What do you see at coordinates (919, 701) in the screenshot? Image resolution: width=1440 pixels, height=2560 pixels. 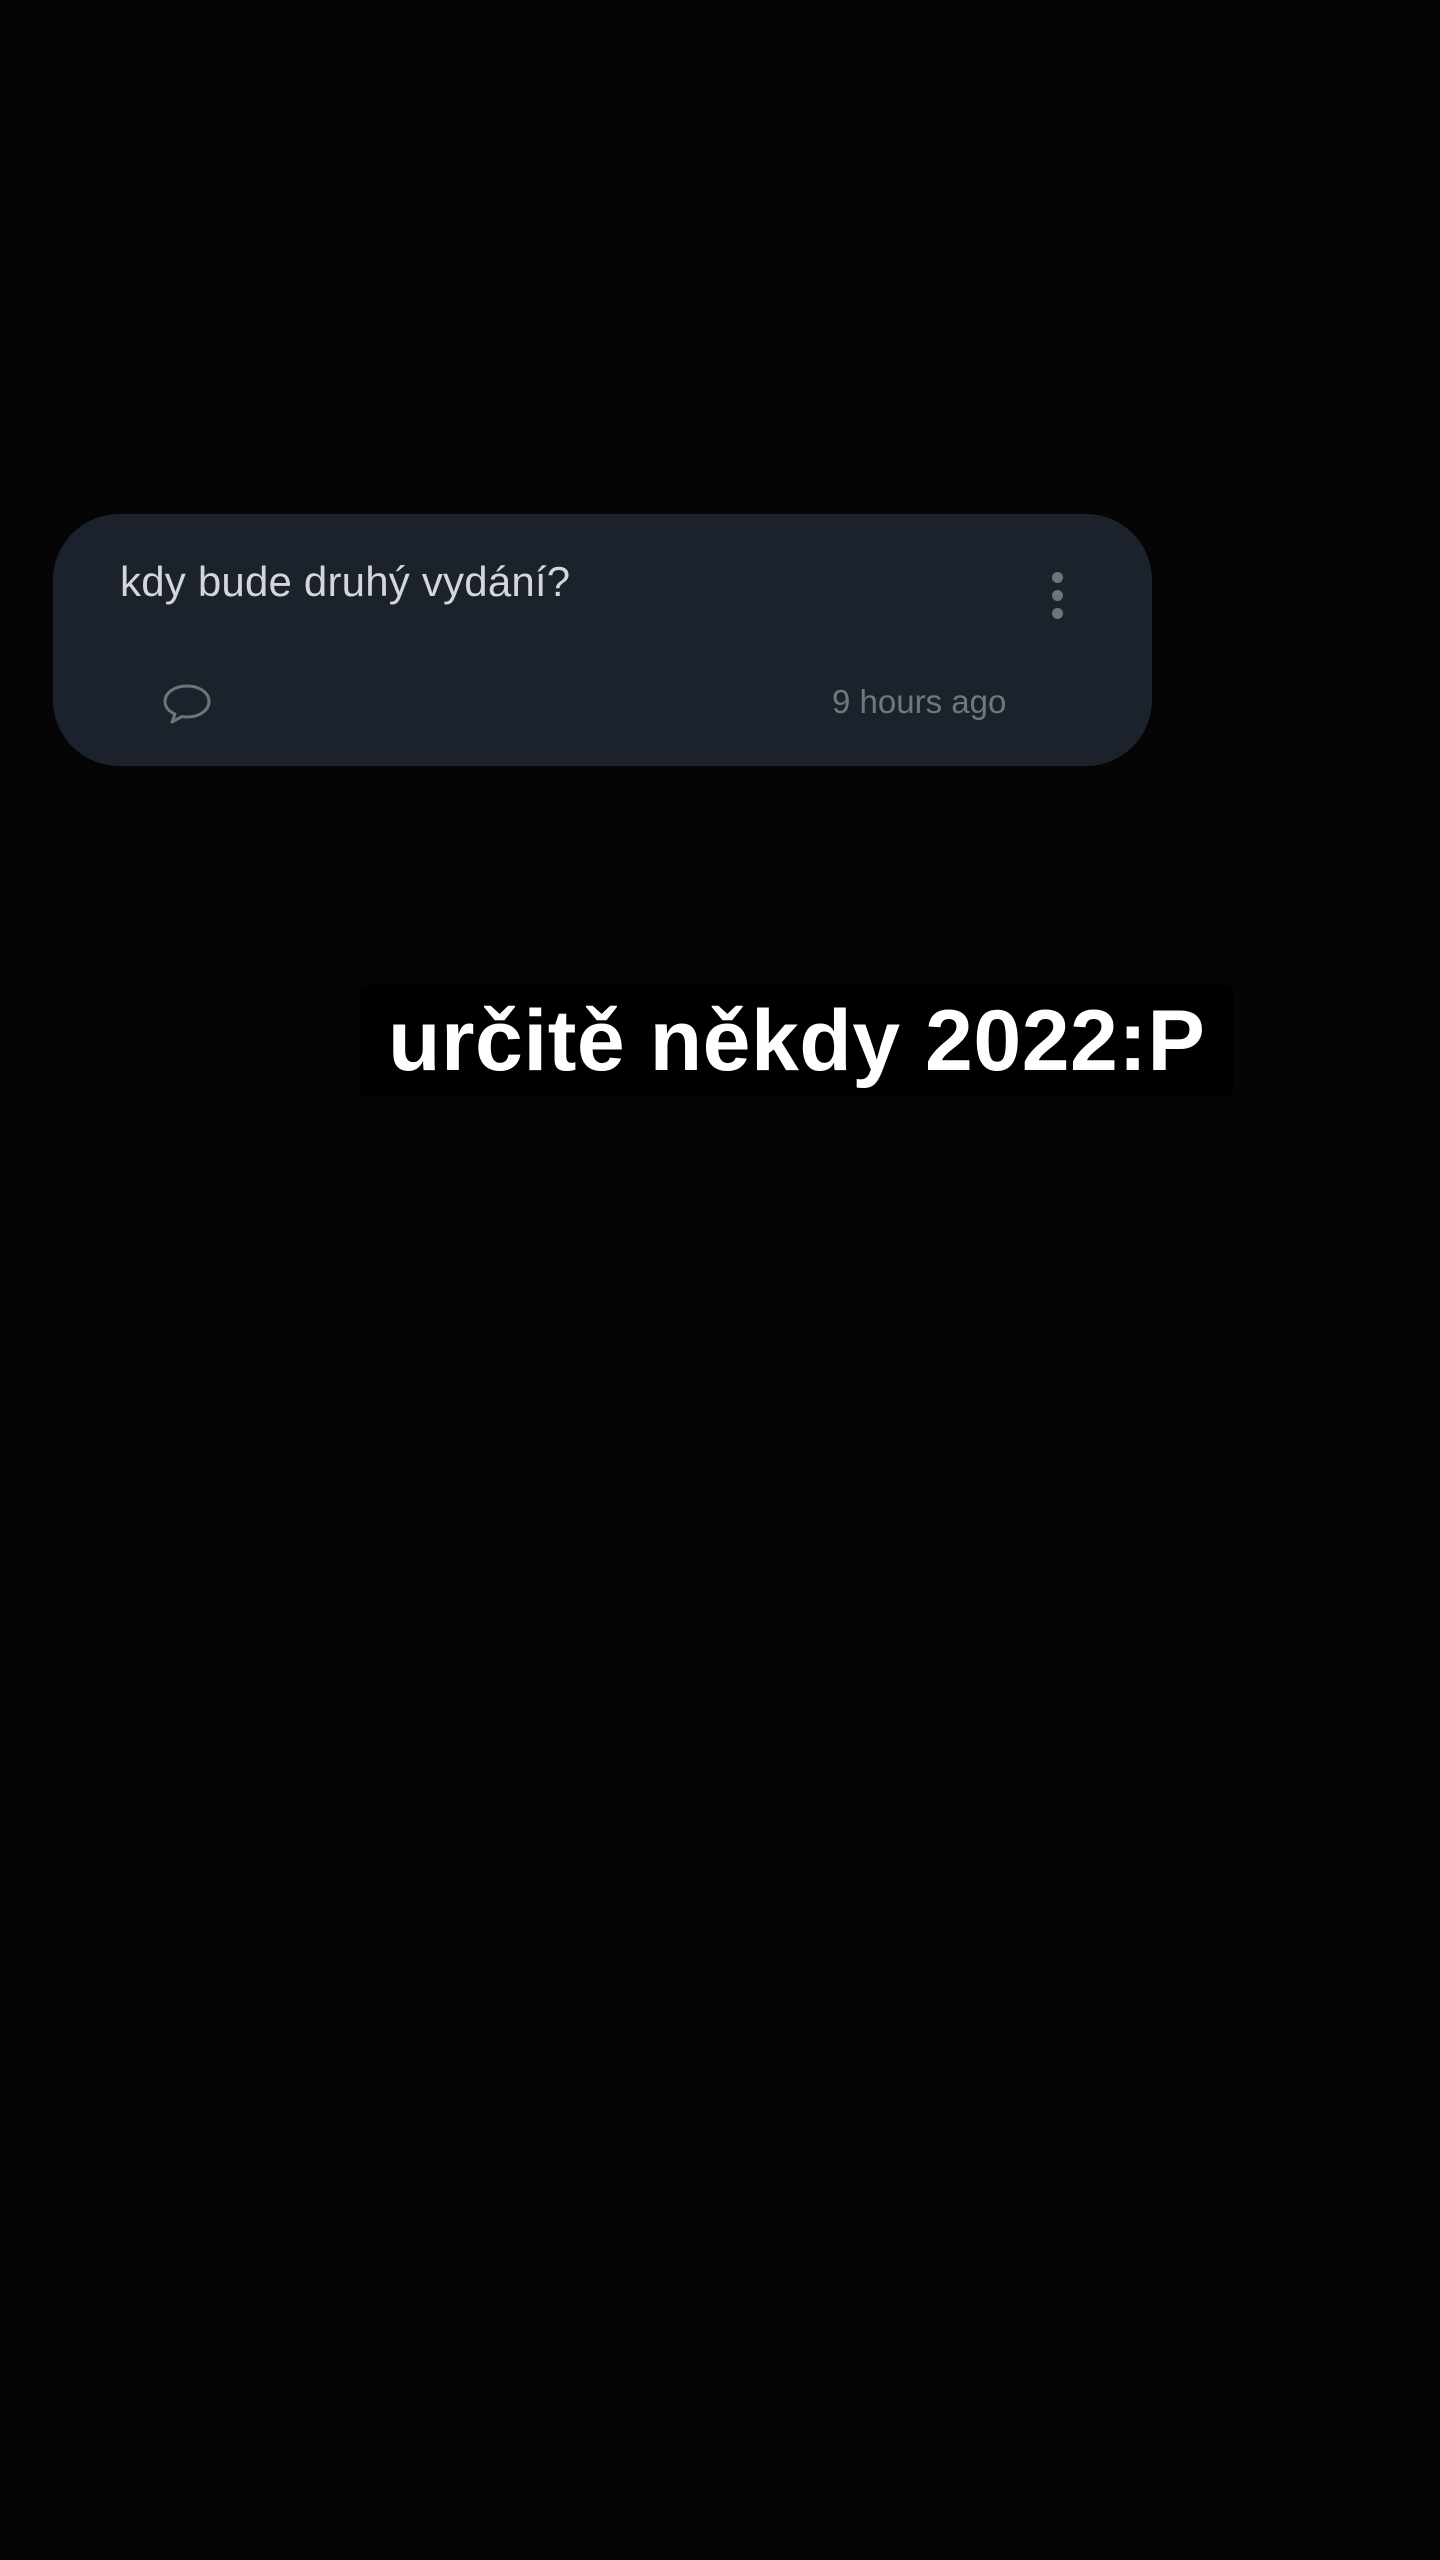 I see `timestamp: 9 hours ago` at bounding box center [919, 701].